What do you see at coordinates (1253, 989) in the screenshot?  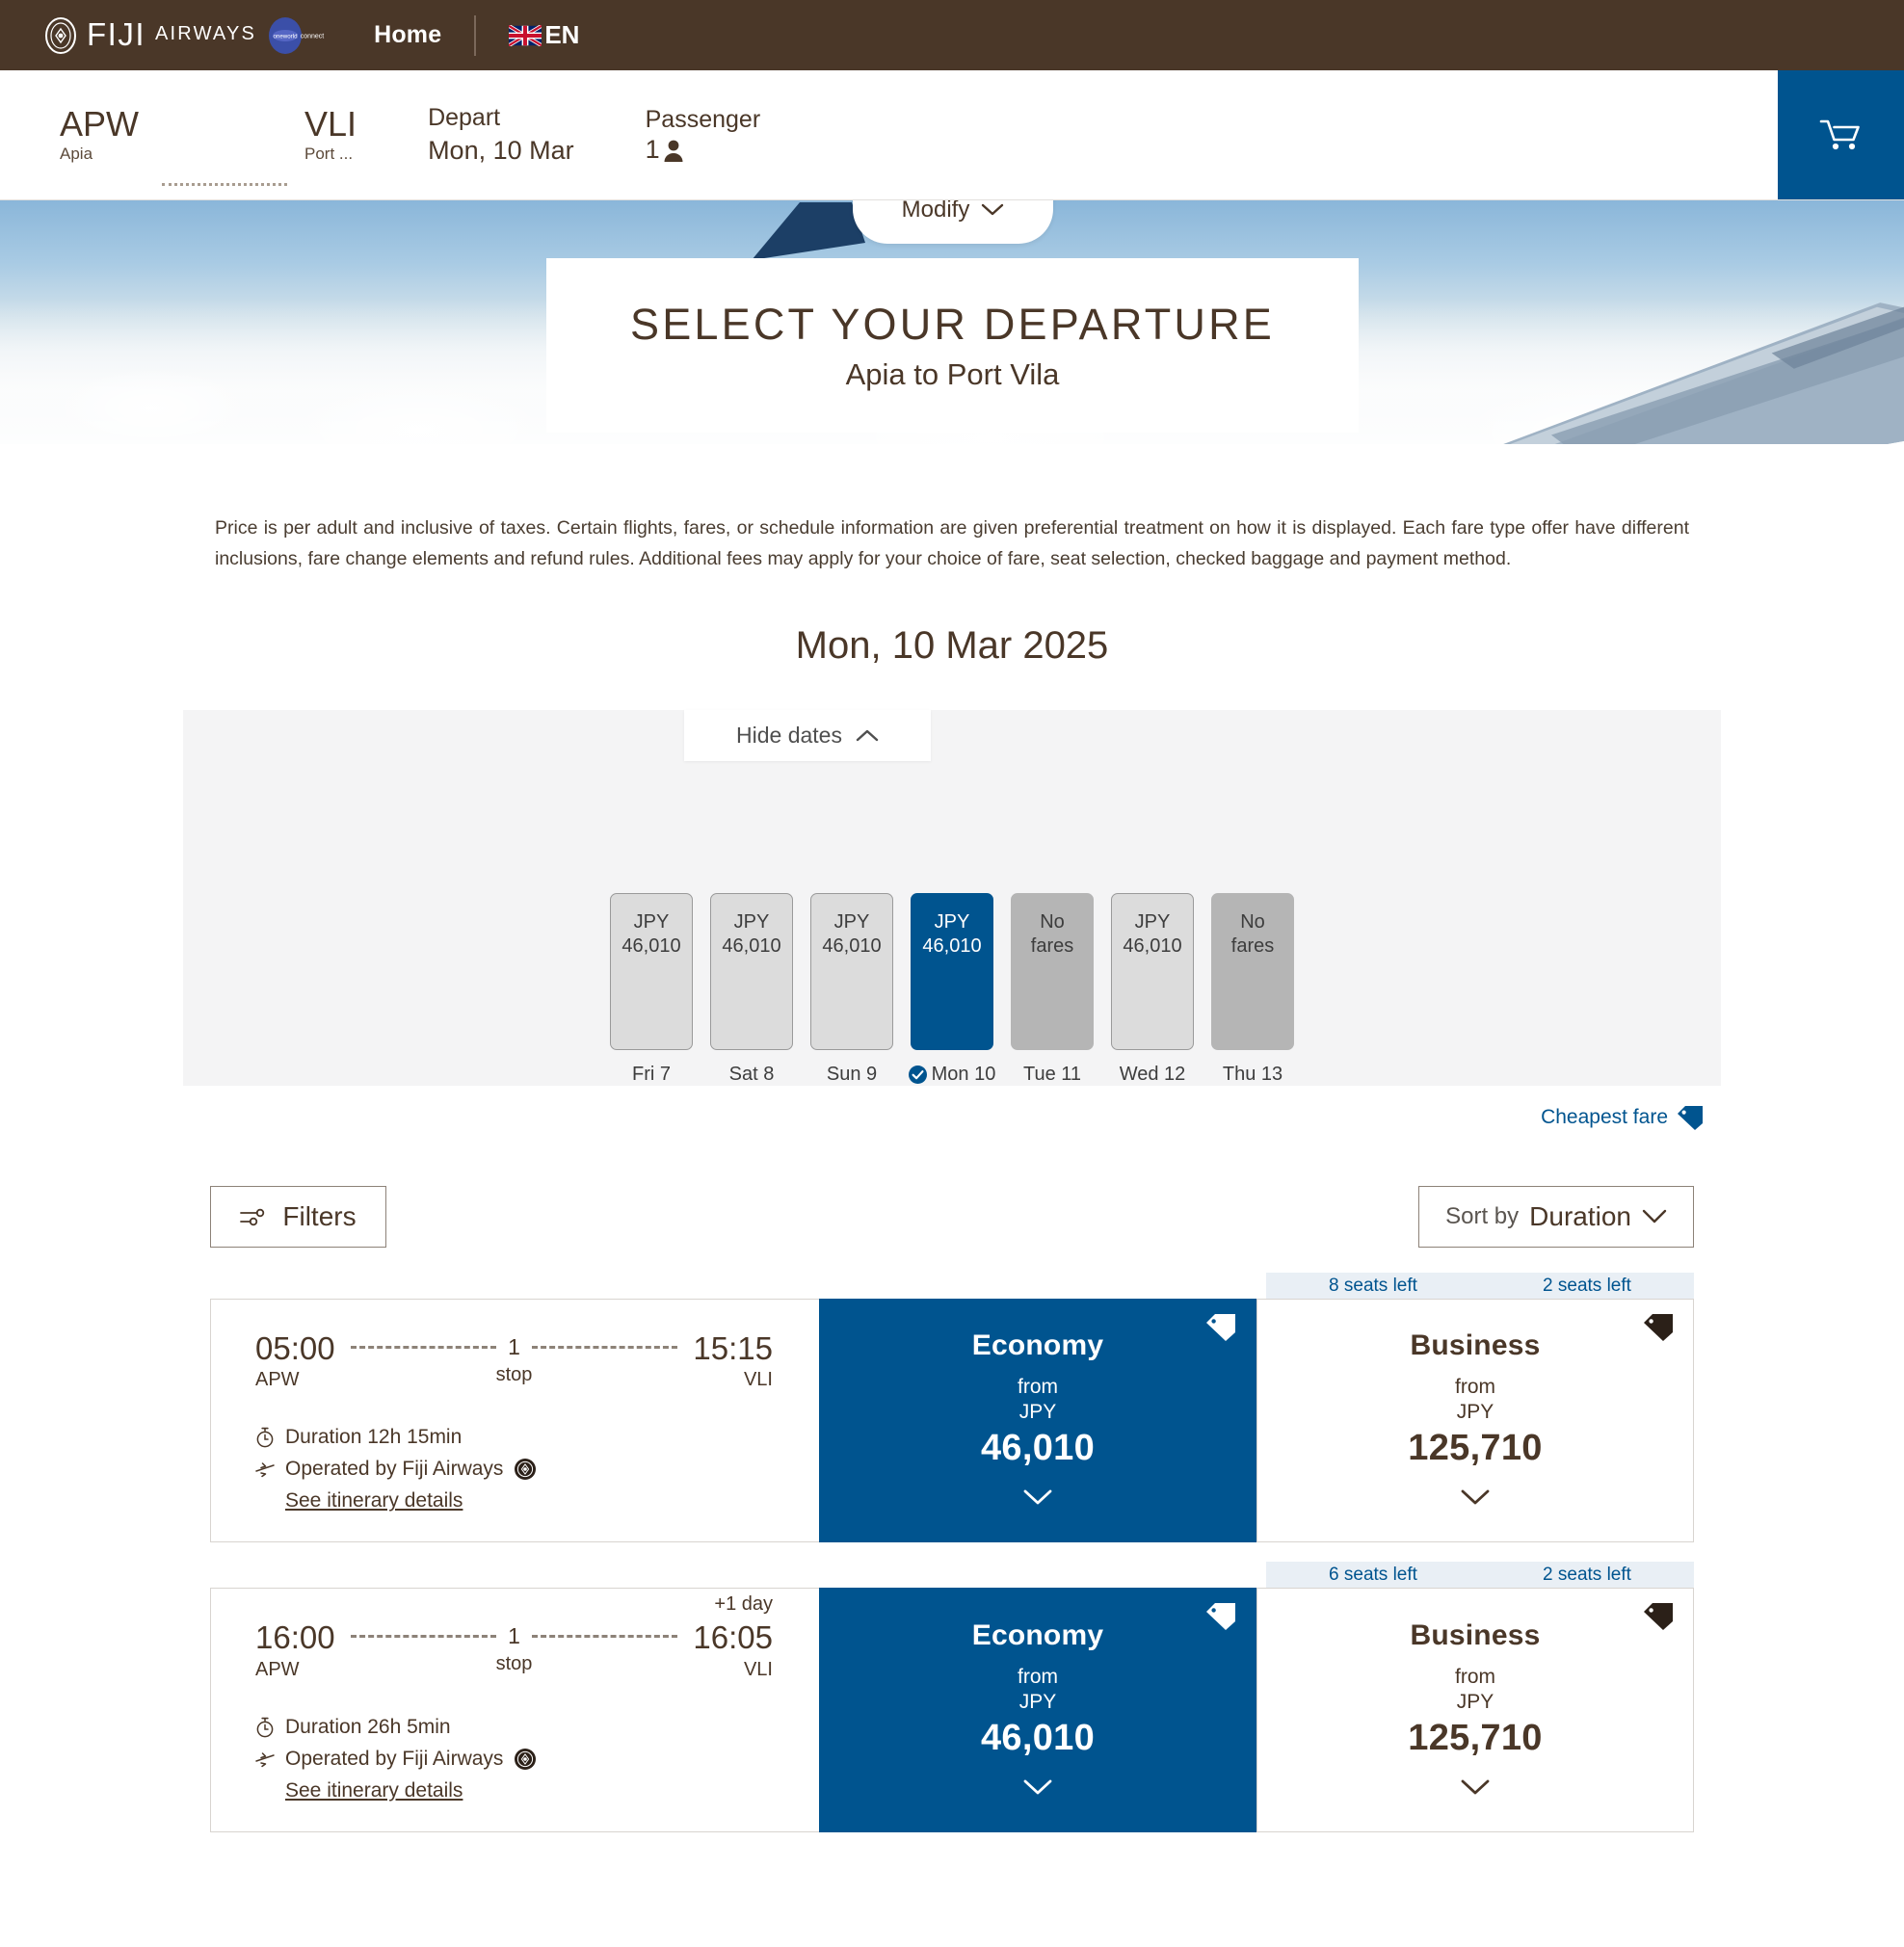 I see `date-tile: No fares Thu 13` at bounding box center [1253, 989].